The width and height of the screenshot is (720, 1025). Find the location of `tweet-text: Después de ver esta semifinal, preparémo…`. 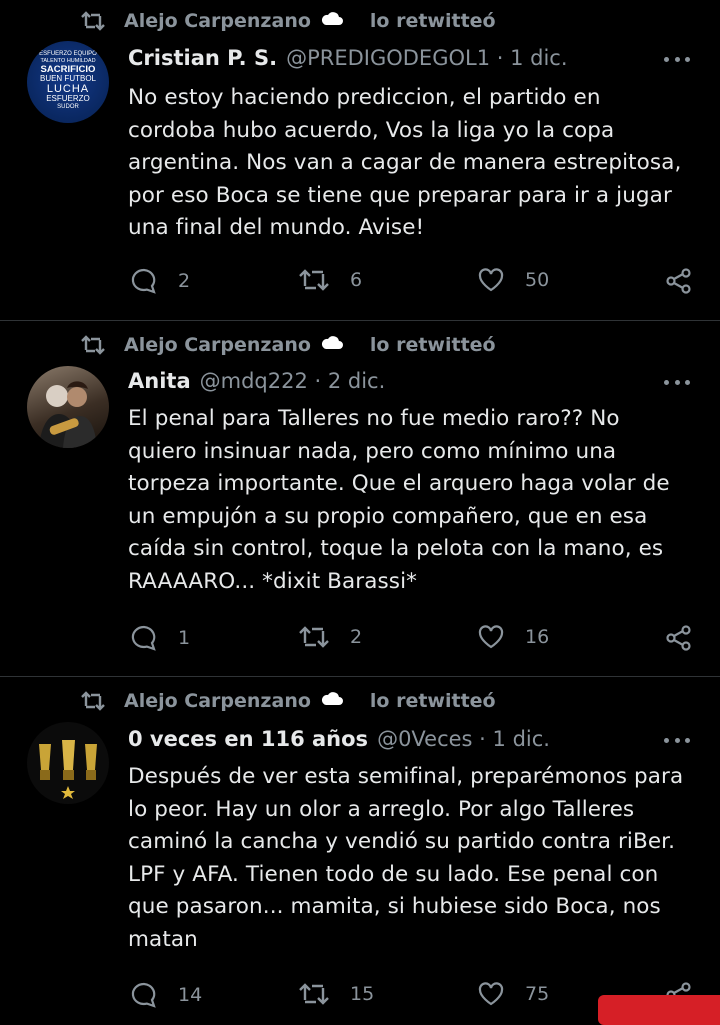

tweet-text: Después de ver esta semifinal, preparémo… is located at coordinates (408, 858).